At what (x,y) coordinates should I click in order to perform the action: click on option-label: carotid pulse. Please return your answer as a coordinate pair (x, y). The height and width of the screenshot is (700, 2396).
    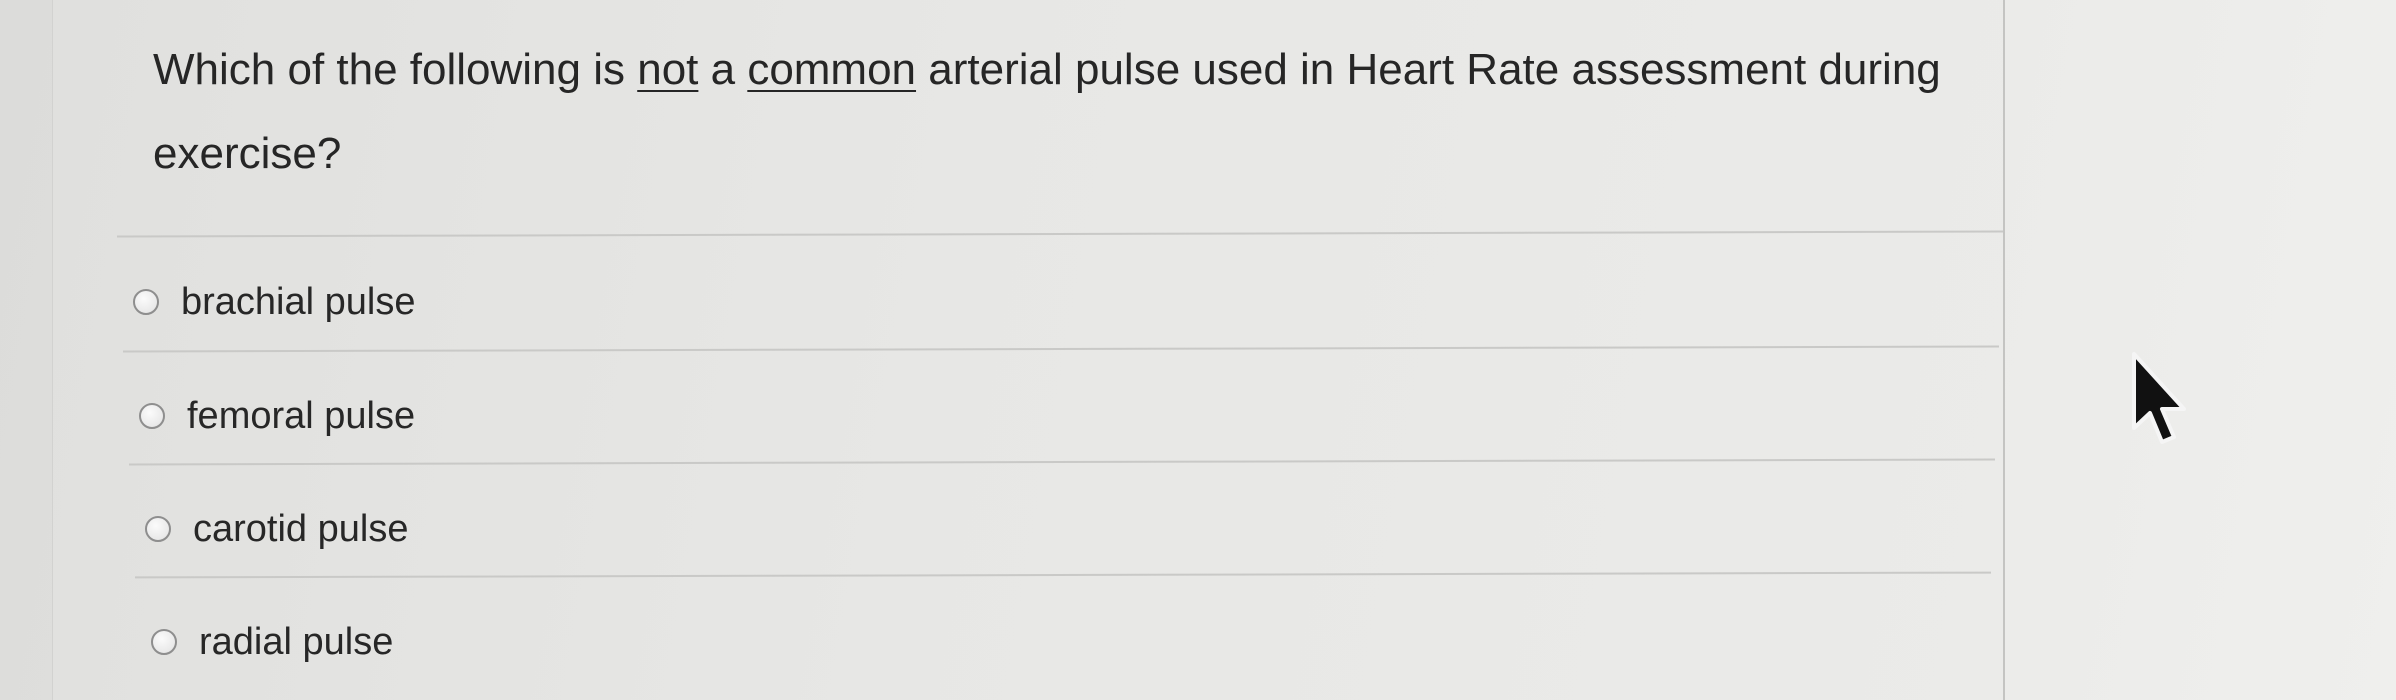
    Looking at the image, I should click on (301, 528).